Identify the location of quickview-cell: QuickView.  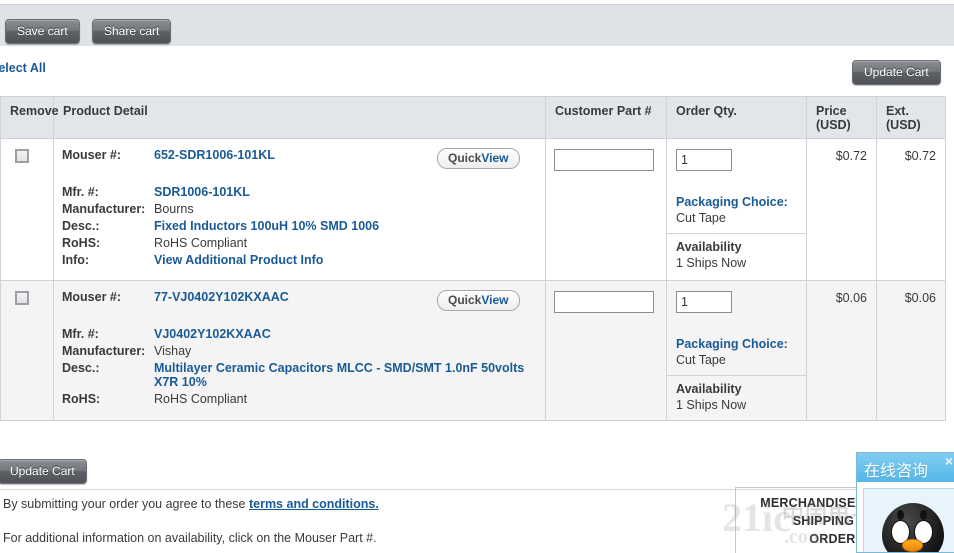
(479, 302).